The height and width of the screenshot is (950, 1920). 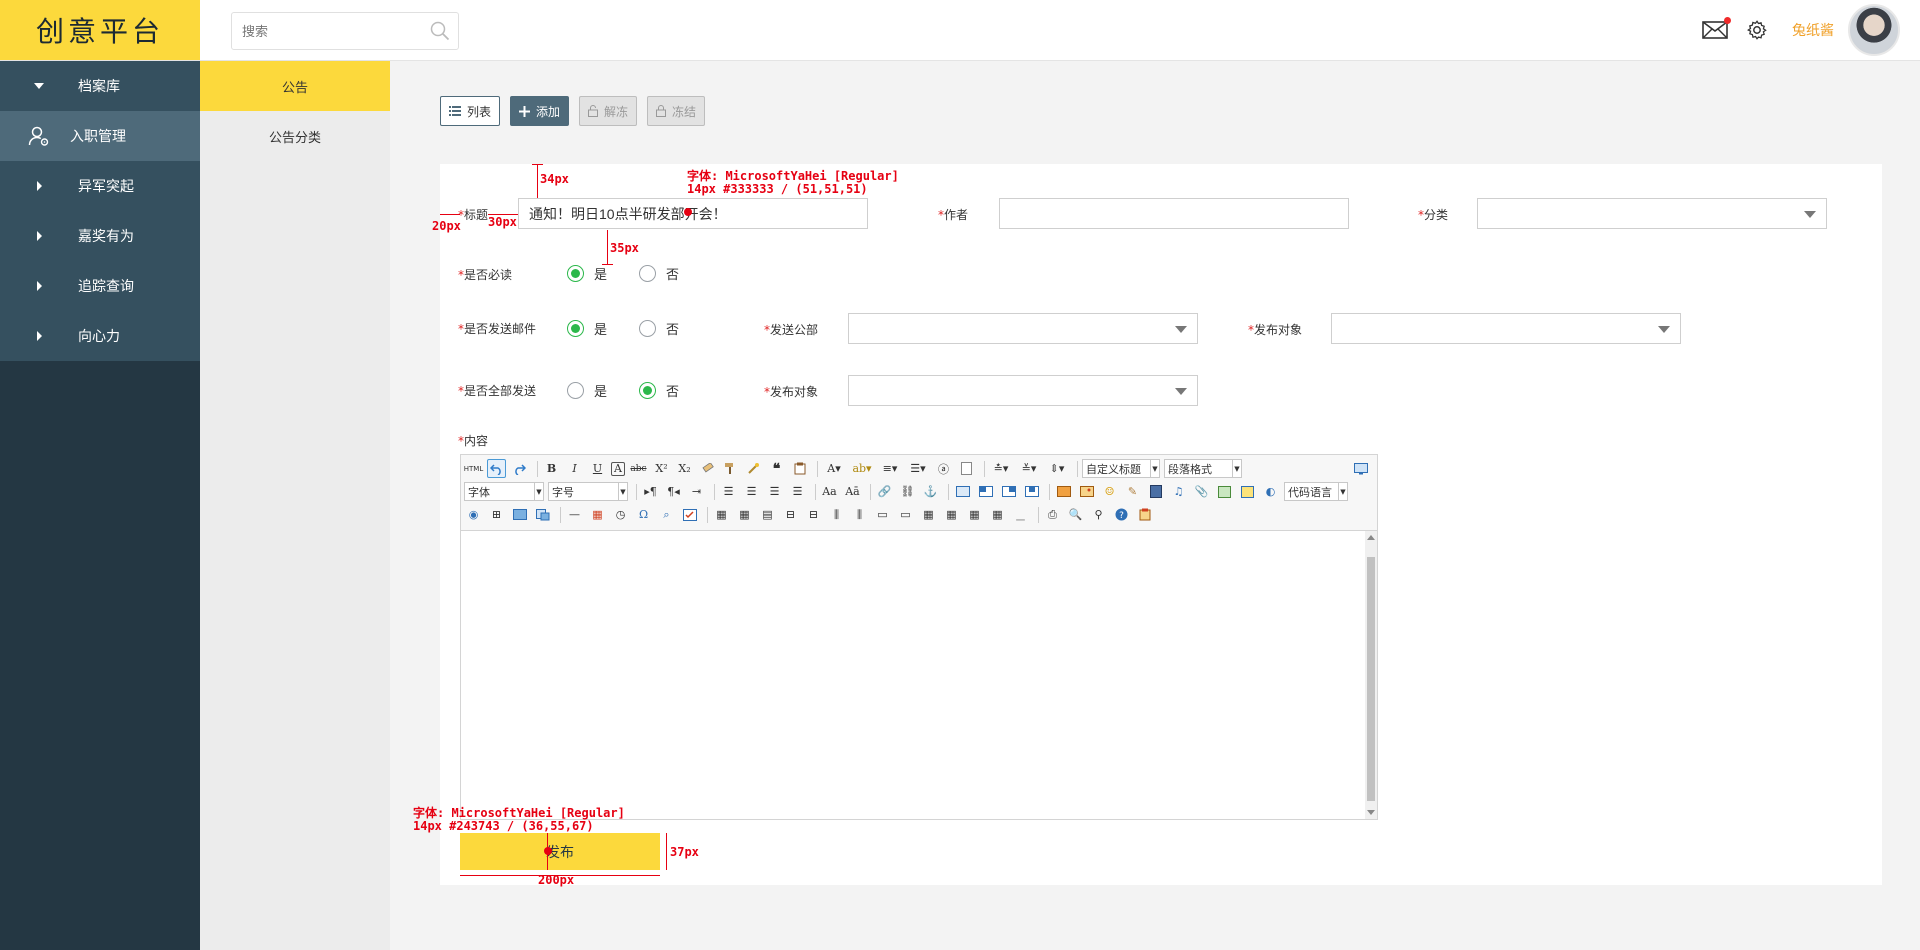 I want to click on merge-down-icon: ▦, so click(x=928, y=514).